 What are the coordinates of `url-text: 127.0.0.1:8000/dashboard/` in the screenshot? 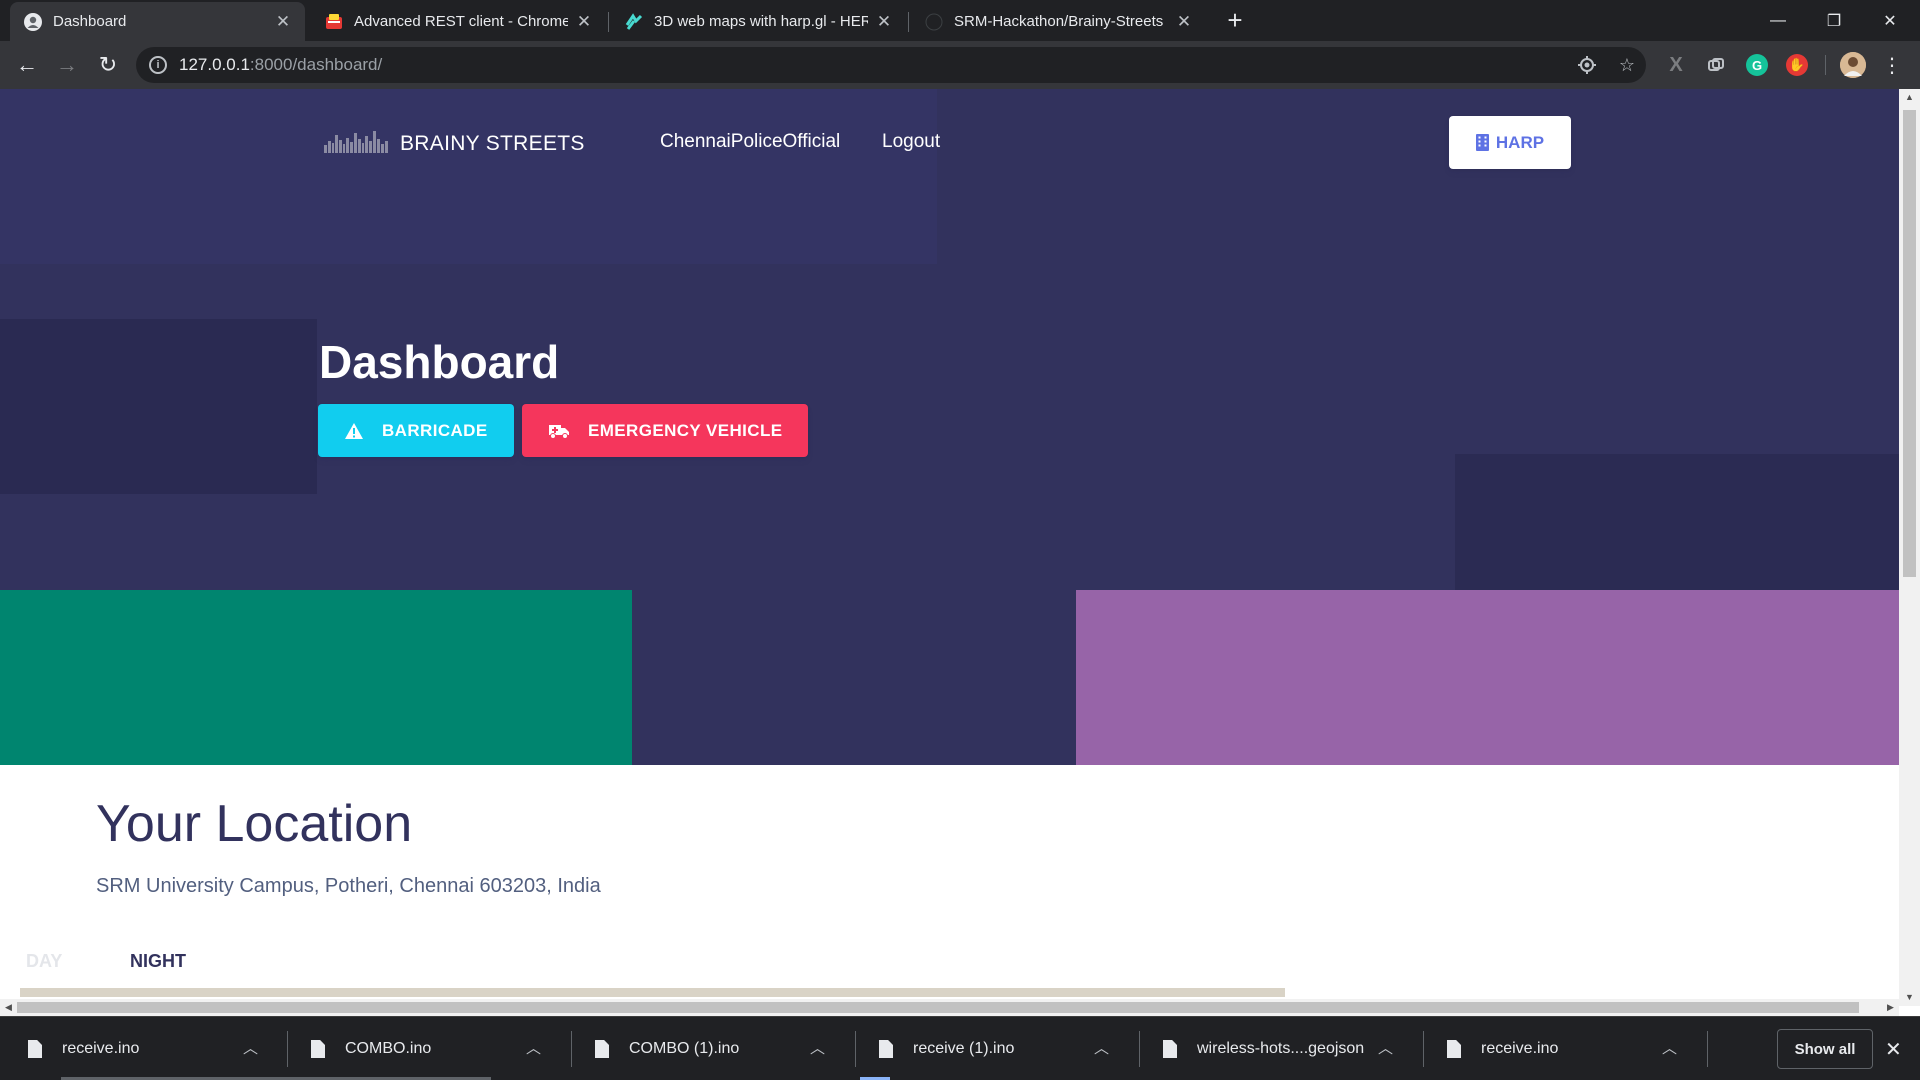 It's located at (280, 65).